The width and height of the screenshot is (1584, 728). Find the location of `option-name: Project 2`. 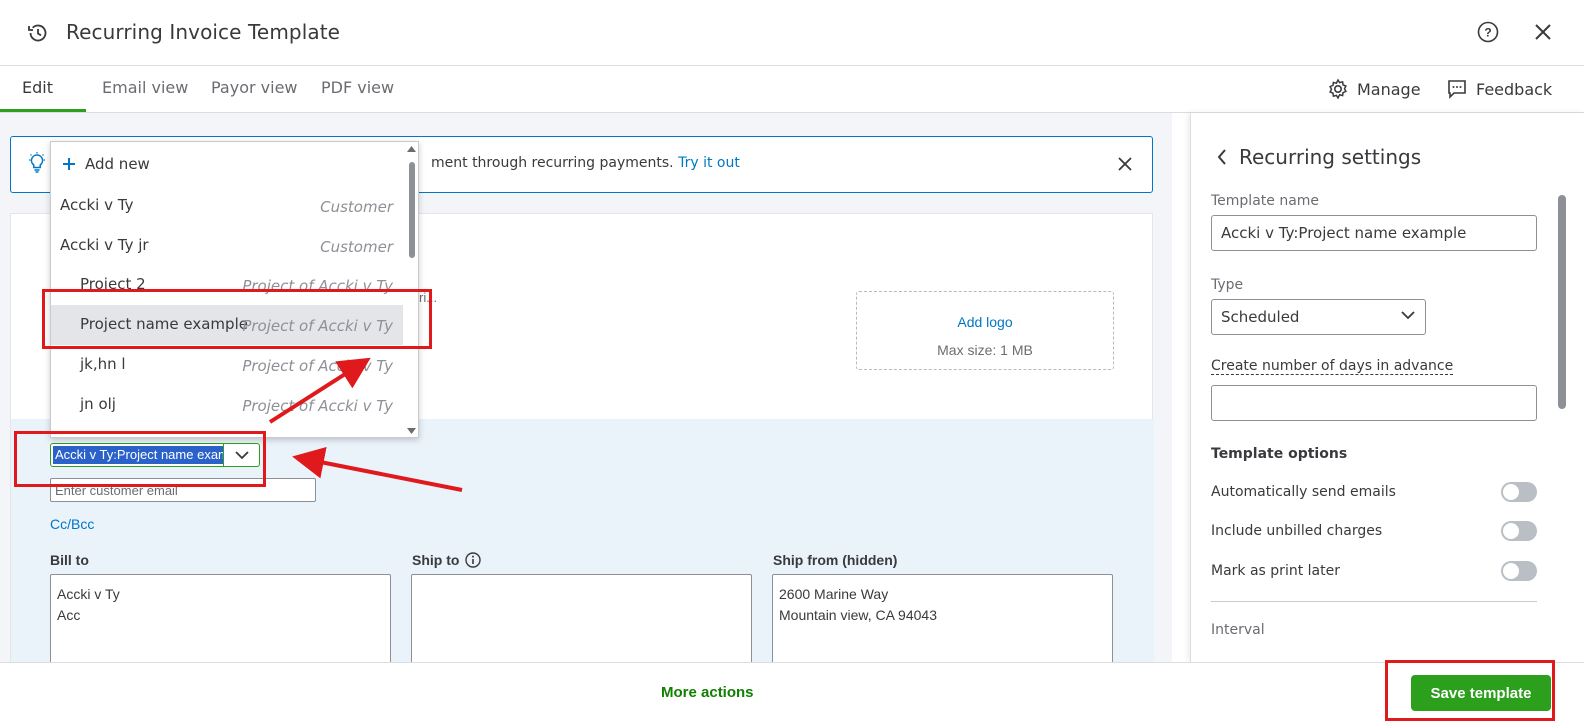

option-name: Project 2 is located at coordinates (113, 284).